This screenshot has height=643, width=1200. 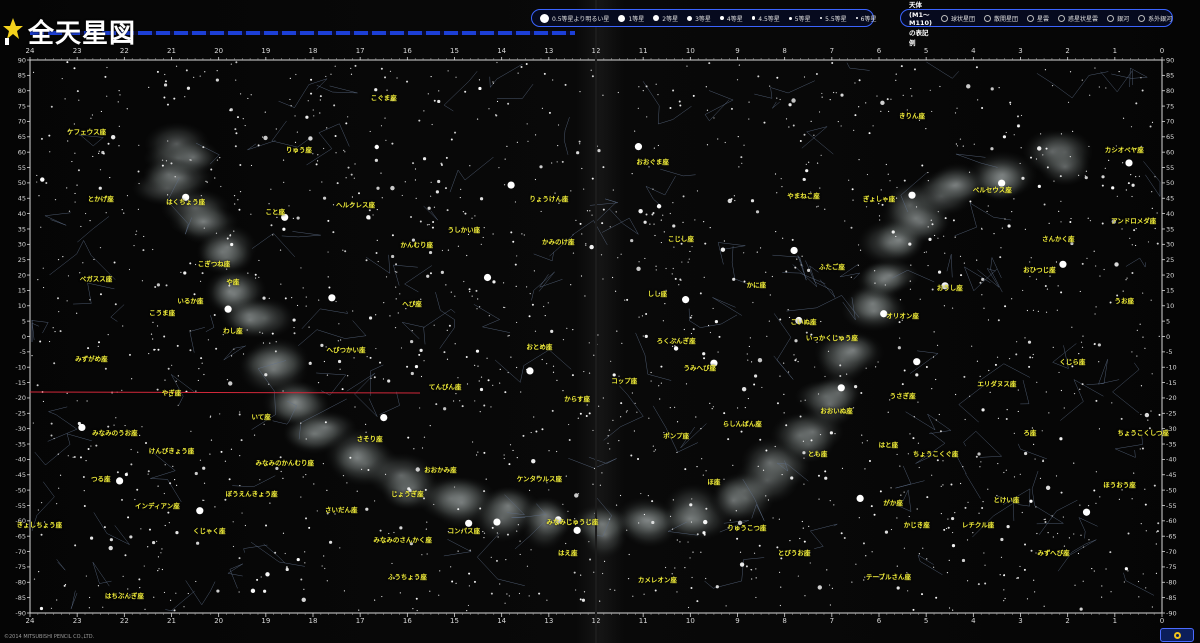 I want to click on bright-star, so click(x=120, y=481).